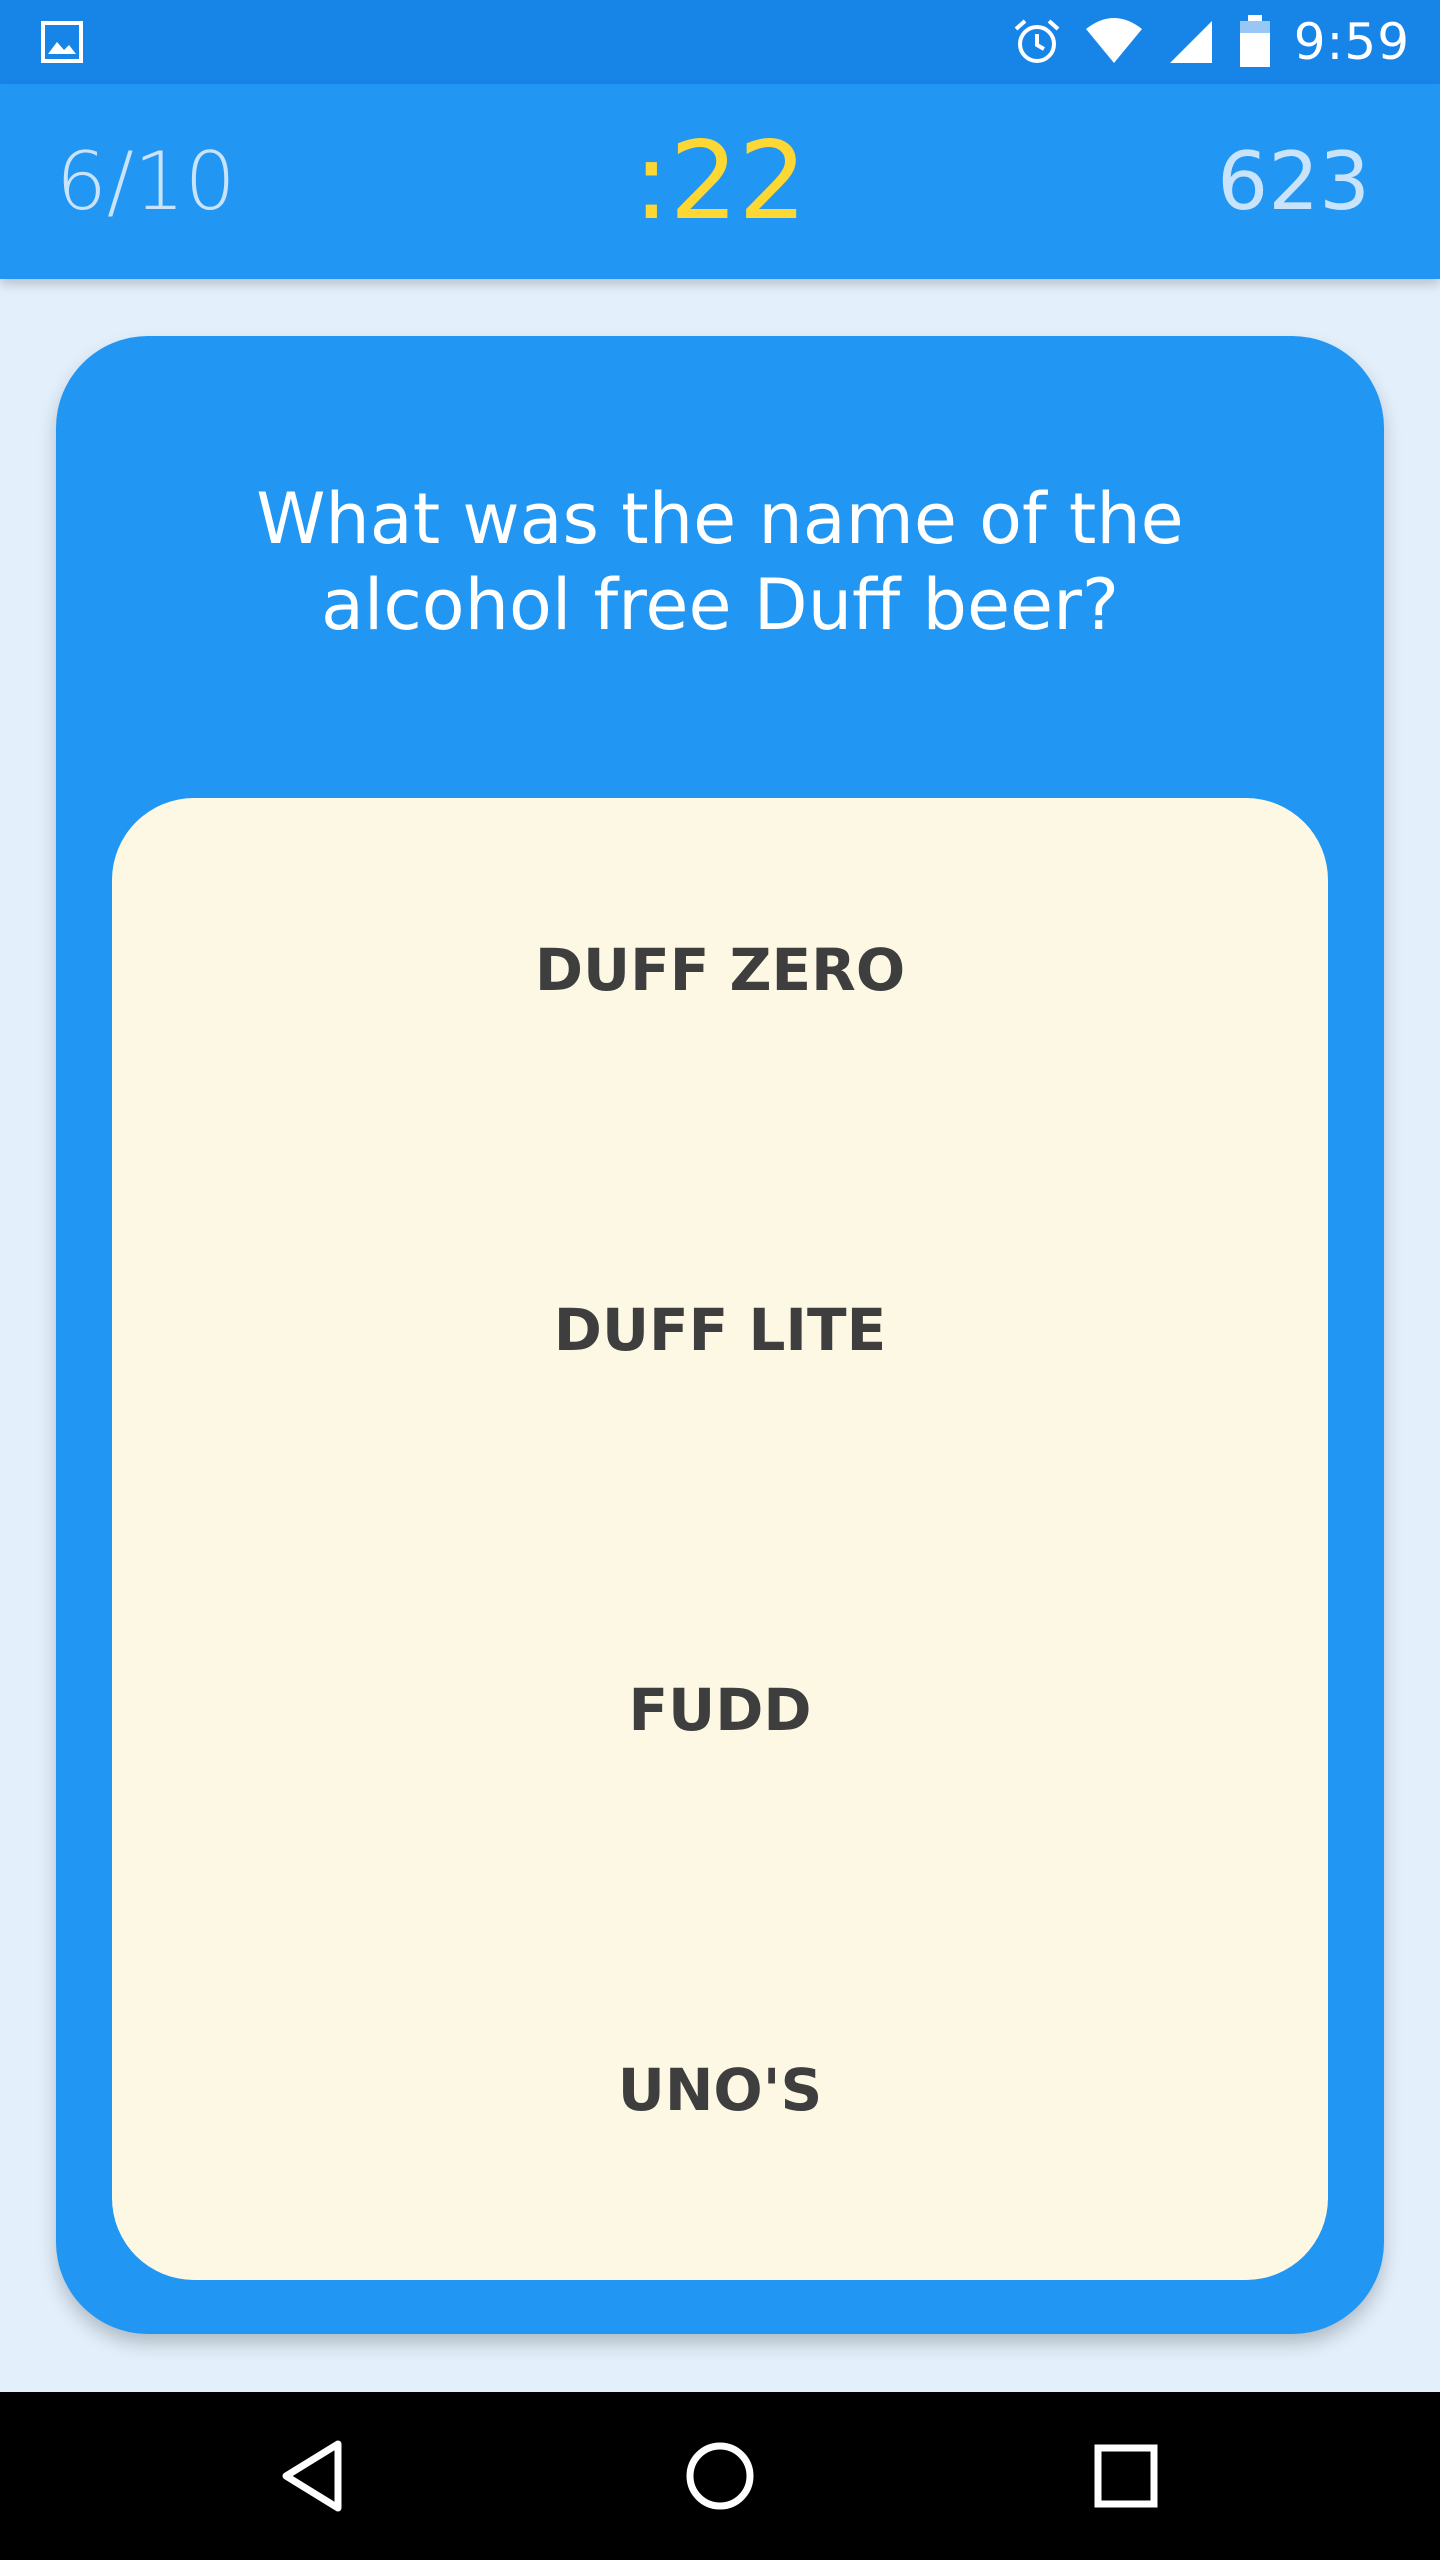 This screenshot has width=1440, height=2560. I want to click on score: 623, so click(1293, 181).